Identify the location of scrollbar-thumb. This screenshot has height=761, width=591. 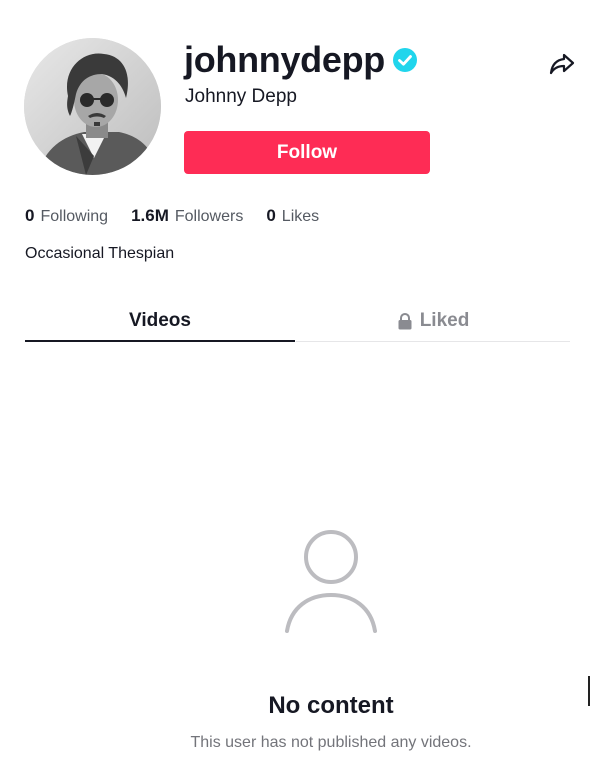
(589, 691).